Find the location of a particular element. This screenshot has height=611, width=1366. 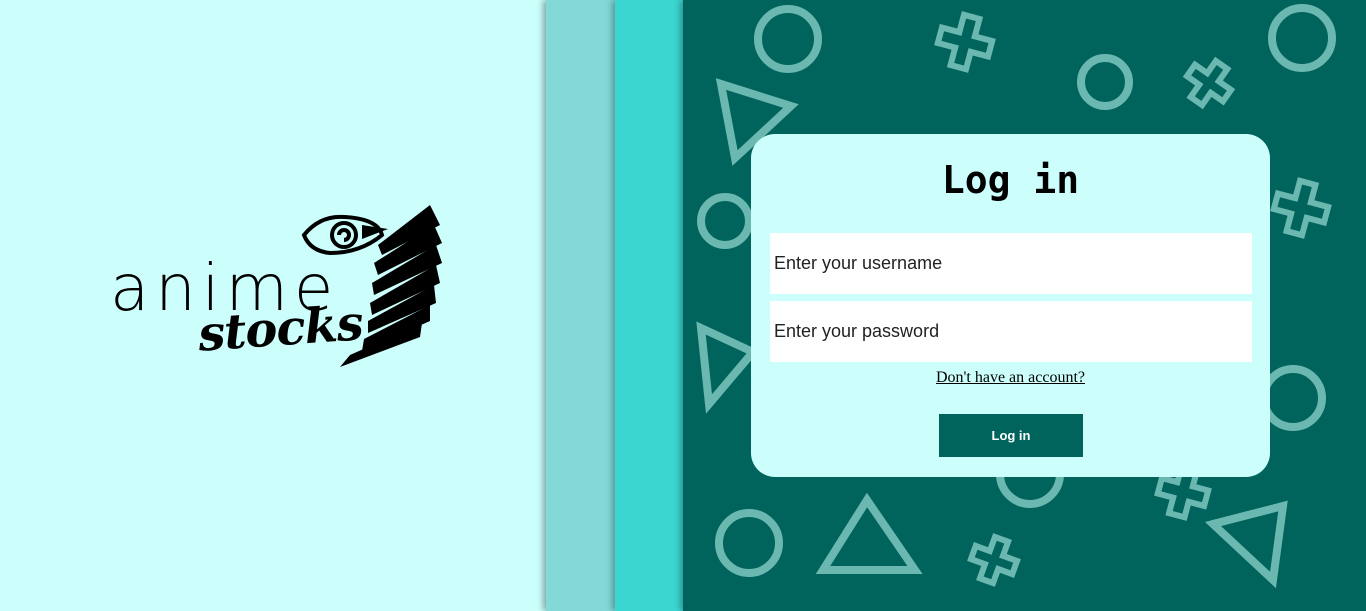

signup-link: Don't have an account? is located at coordinates (1010, 378).